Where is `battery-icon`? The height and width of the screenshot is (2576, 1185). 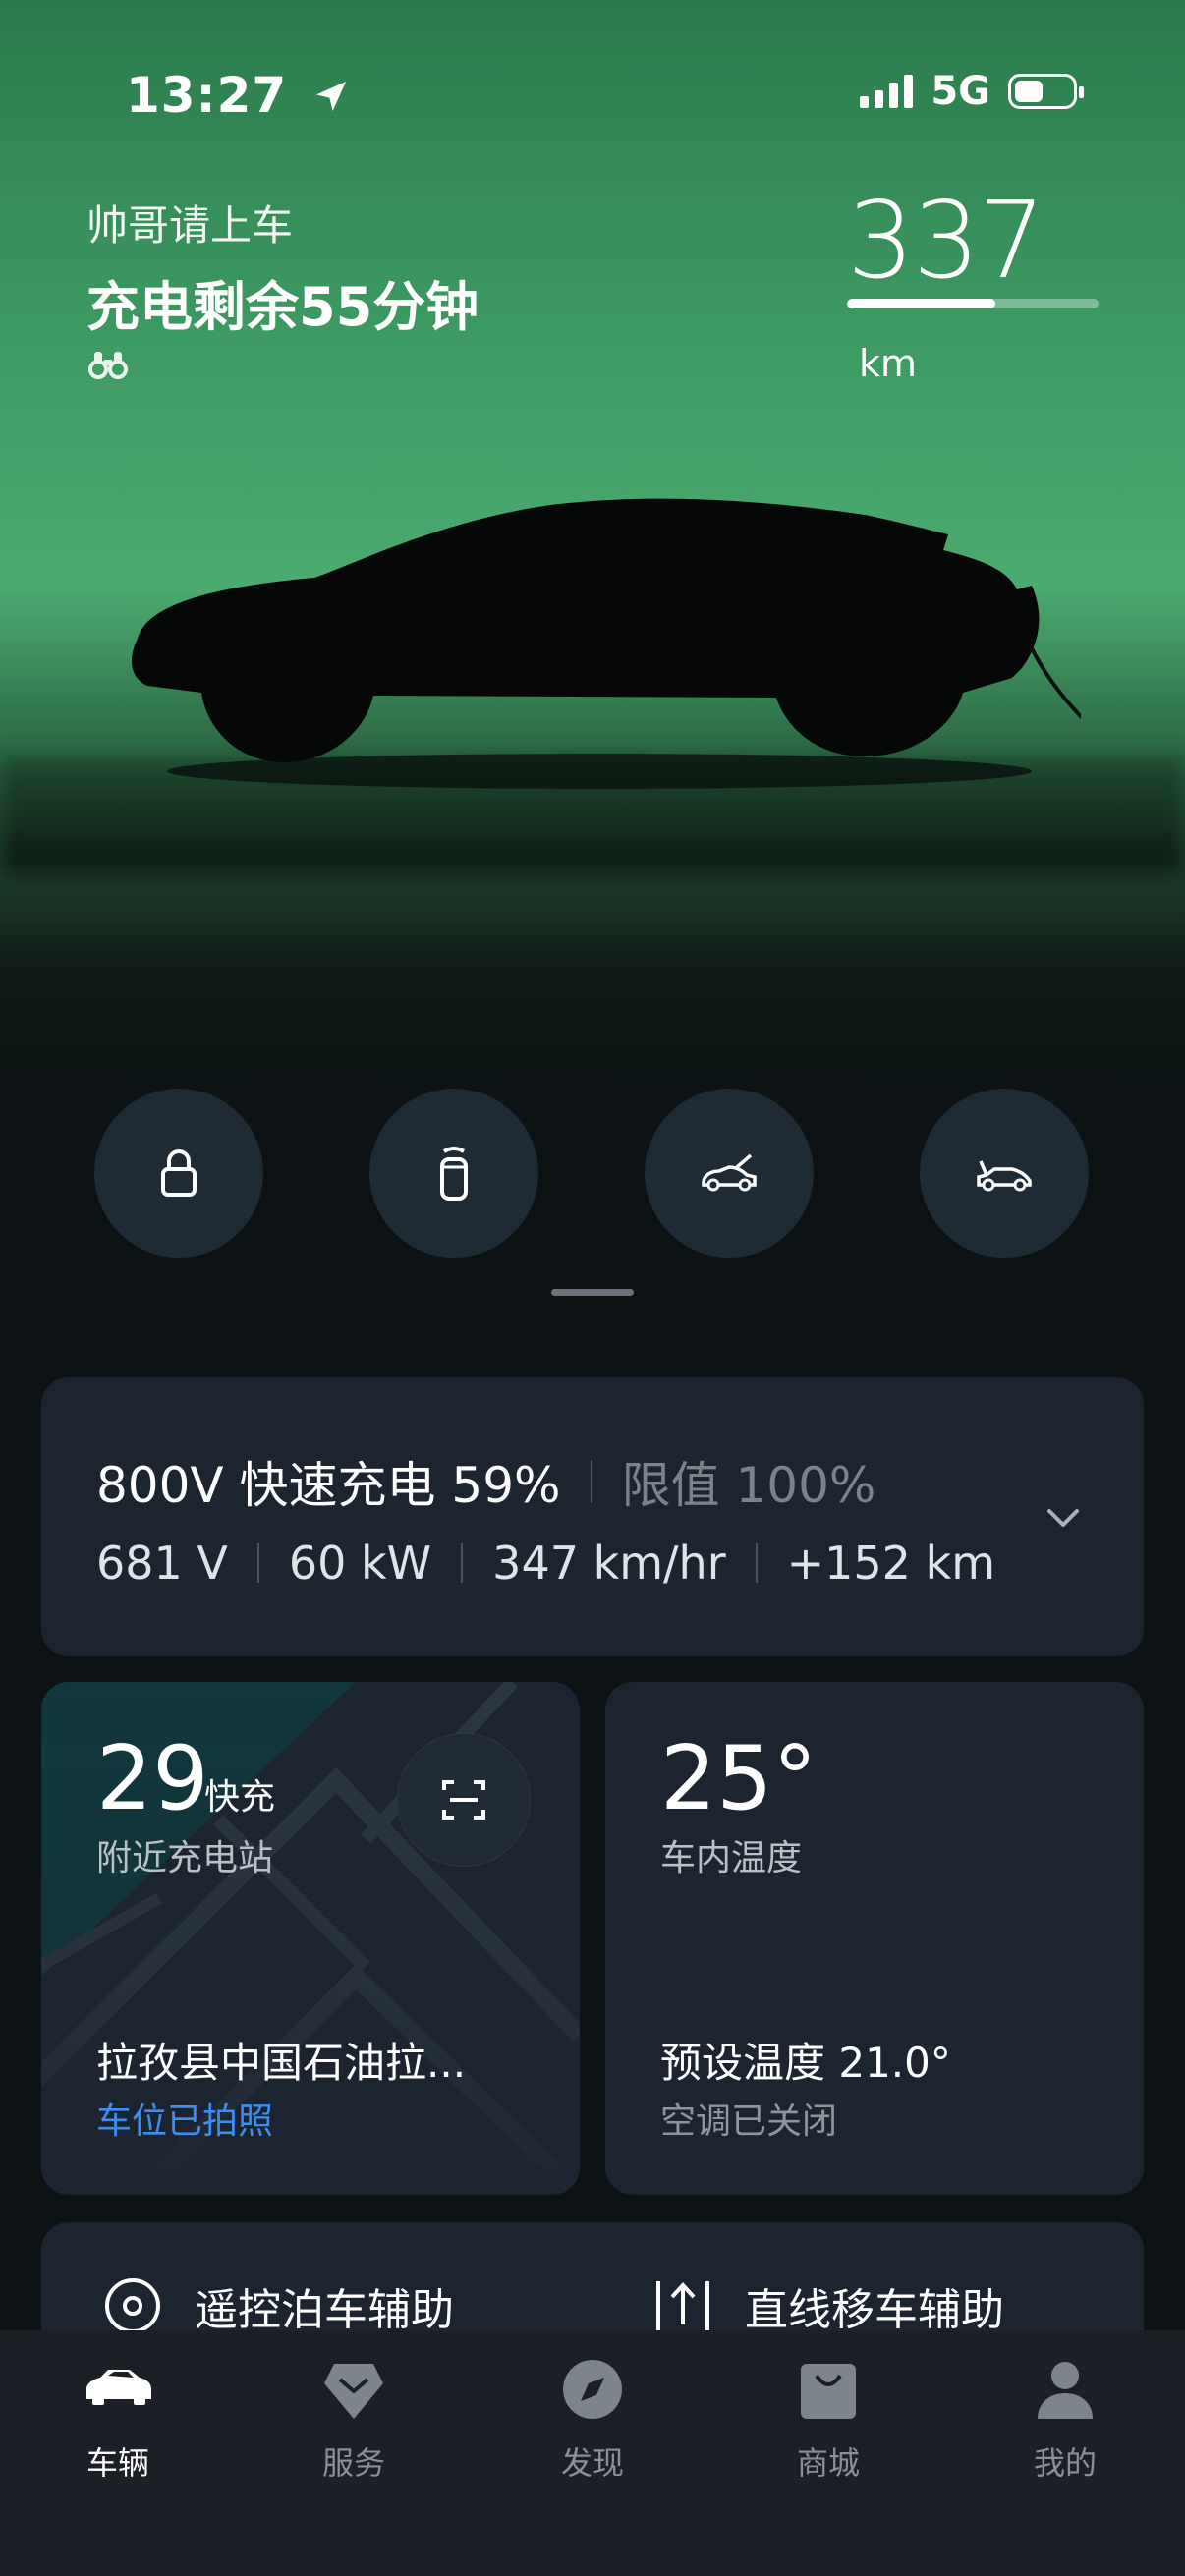 battery-icon is located at coordinates (1046, 91).